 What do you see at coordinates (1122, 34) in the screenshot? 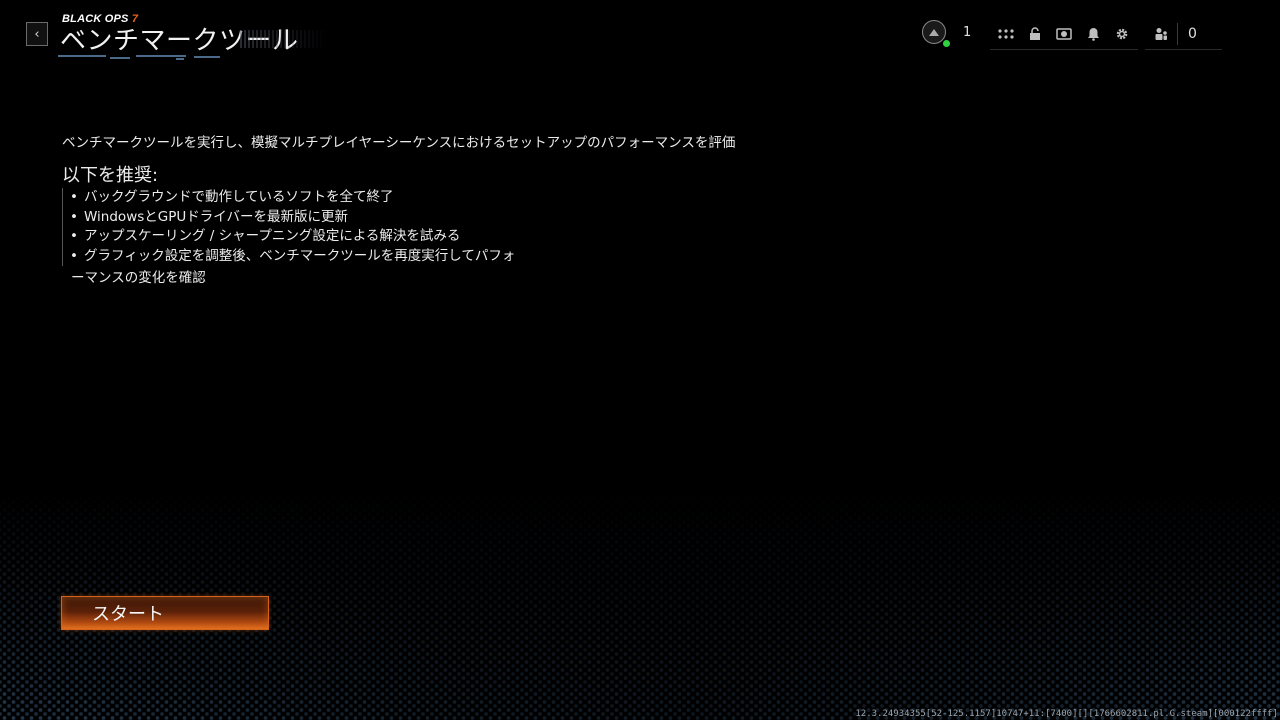
I see `gear-icon` at bounding box center [1122, 34].